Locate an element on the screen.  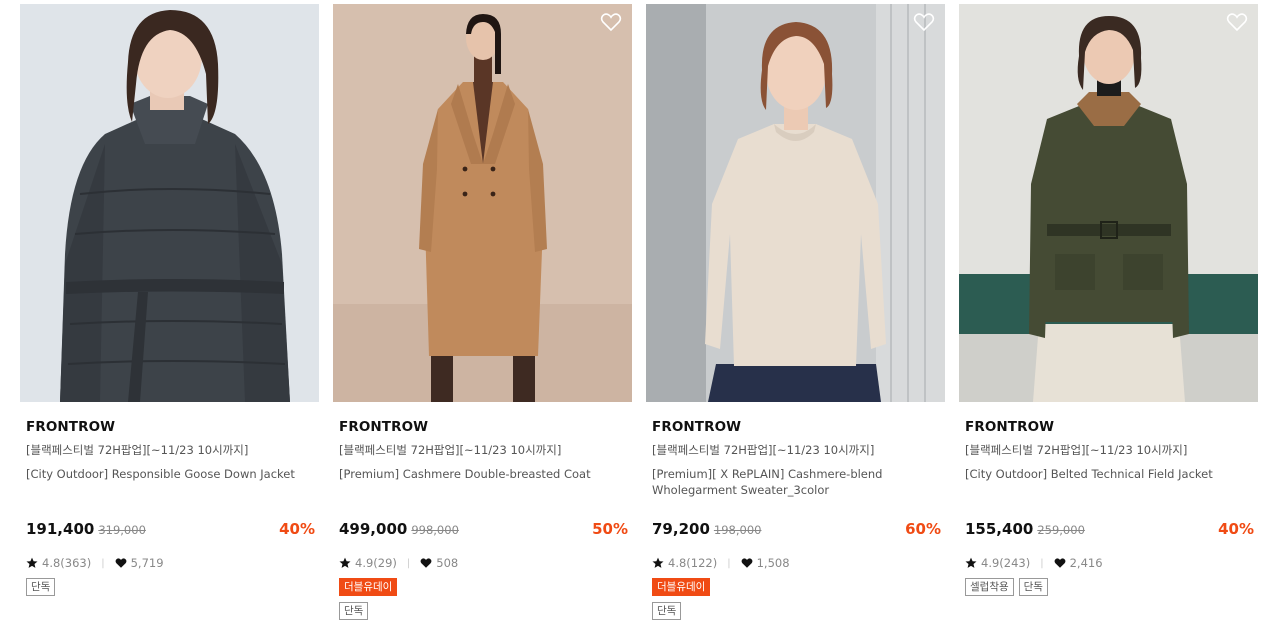
sale-price: 155,400 is located at coordinates (999, 529).